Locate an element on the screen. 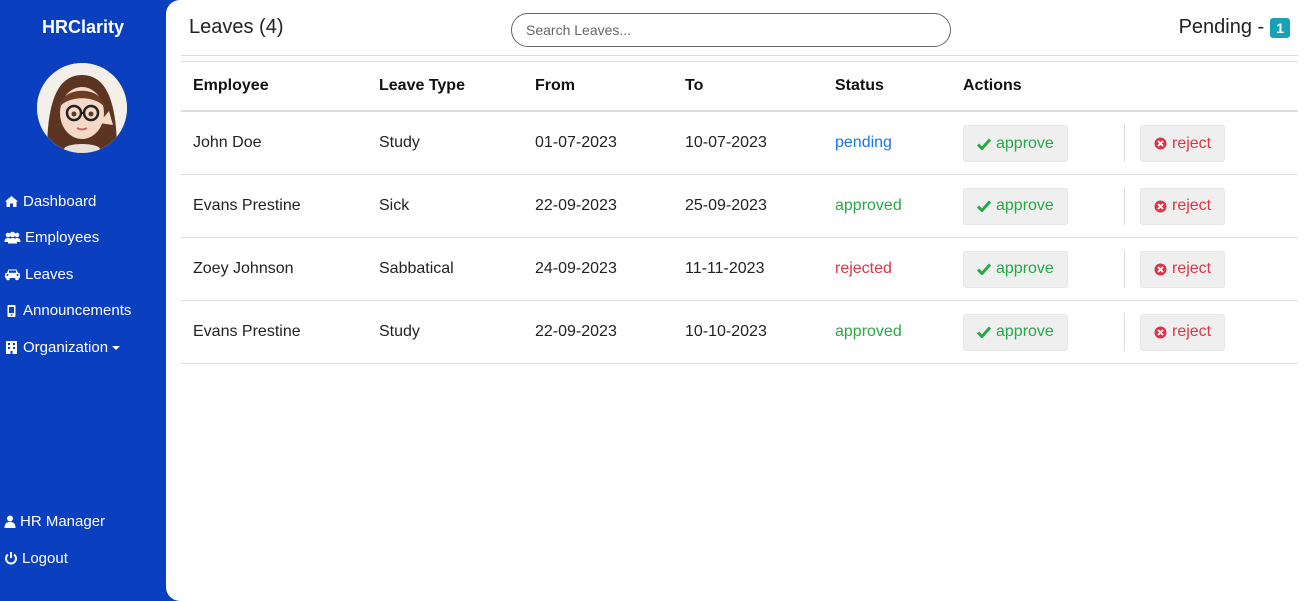 The height and width of the screenshot is (601, 1310). status-cell: pending is located at coordinates (887, 143).